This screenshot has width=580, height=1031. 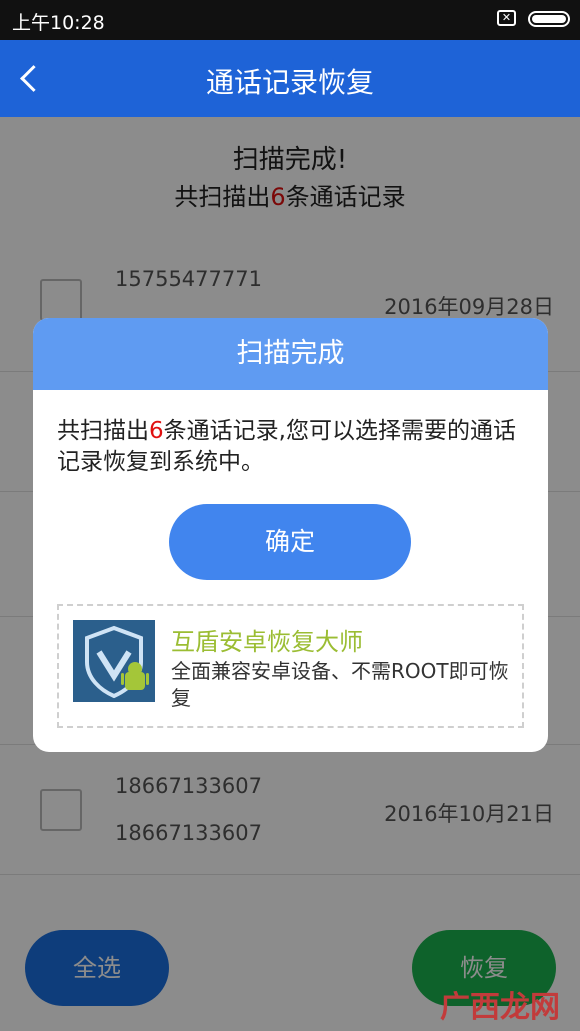 I want to click on battery-icon, so click(x=549, y=19).